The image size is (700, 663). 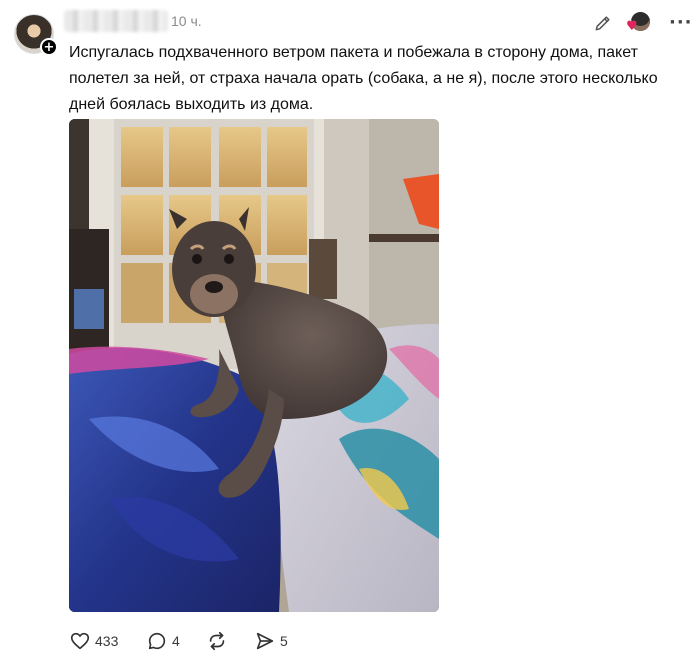 I want to click on username-redacted, so click(x=116, y=21).